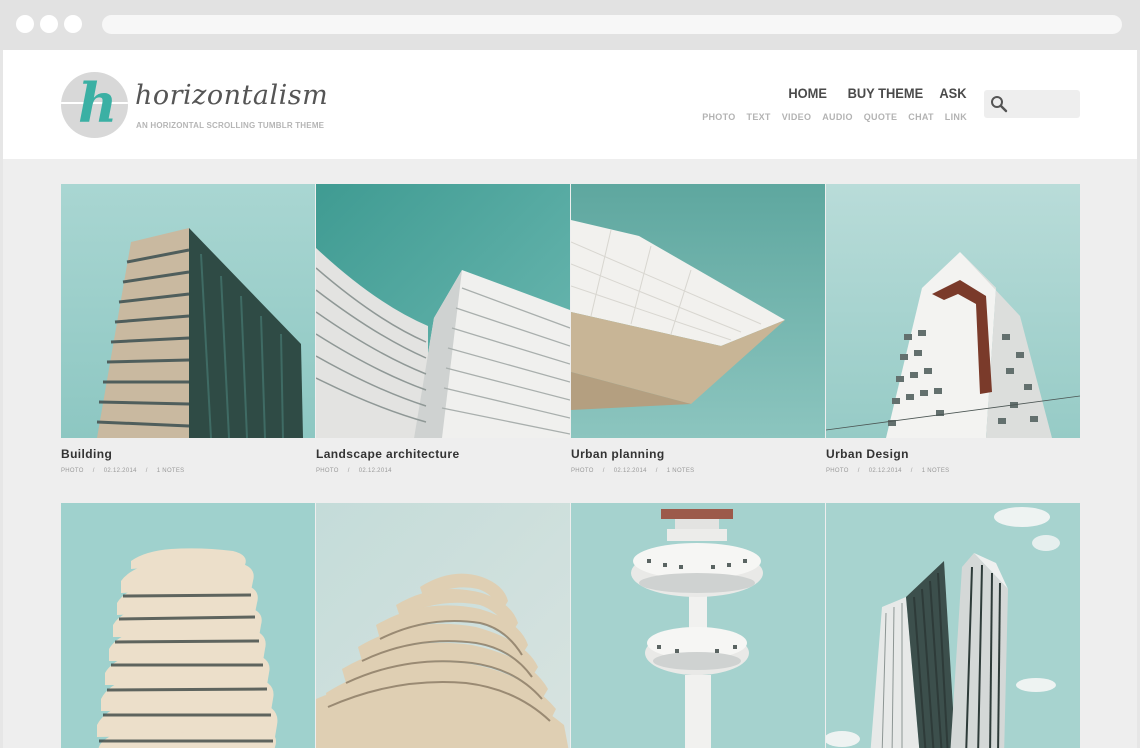  Describe the element at coordinates (808, 93) in the screenshot. I see `nav-home-link: HOME` at that location.